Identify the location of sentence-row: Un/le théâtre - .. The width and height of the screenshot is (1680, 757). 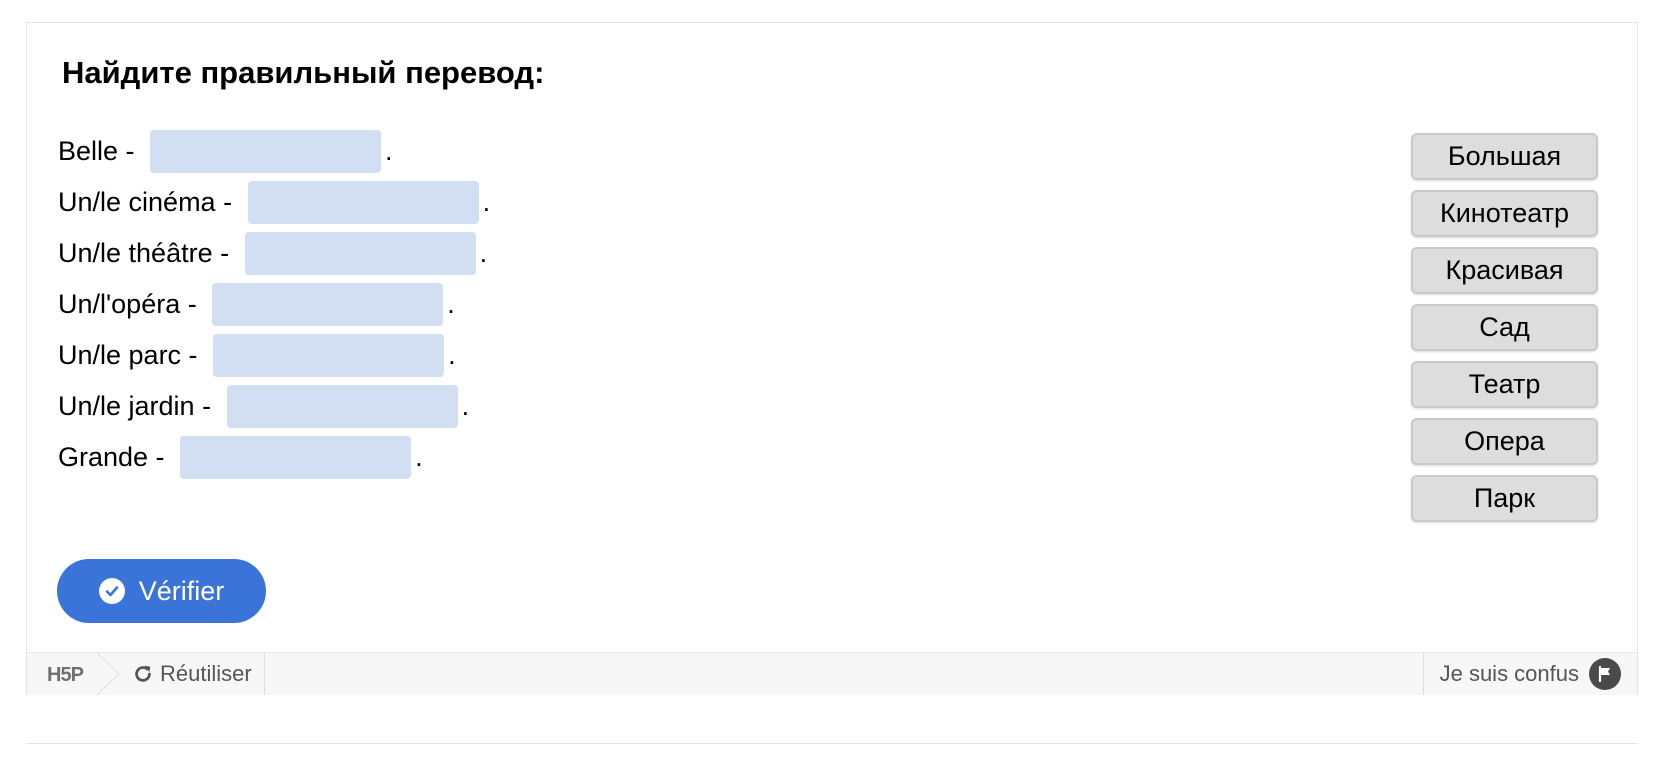
(274, 253).